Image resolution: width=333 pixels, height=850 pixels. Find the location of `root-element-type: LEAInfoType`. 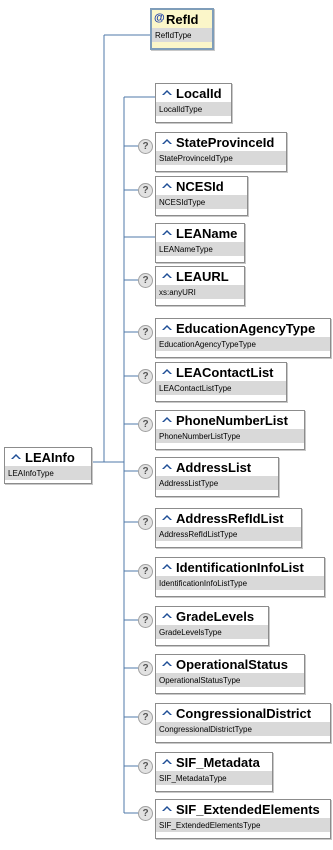

root-element-type: LEAInfoType is located at coordinates (48, 473).